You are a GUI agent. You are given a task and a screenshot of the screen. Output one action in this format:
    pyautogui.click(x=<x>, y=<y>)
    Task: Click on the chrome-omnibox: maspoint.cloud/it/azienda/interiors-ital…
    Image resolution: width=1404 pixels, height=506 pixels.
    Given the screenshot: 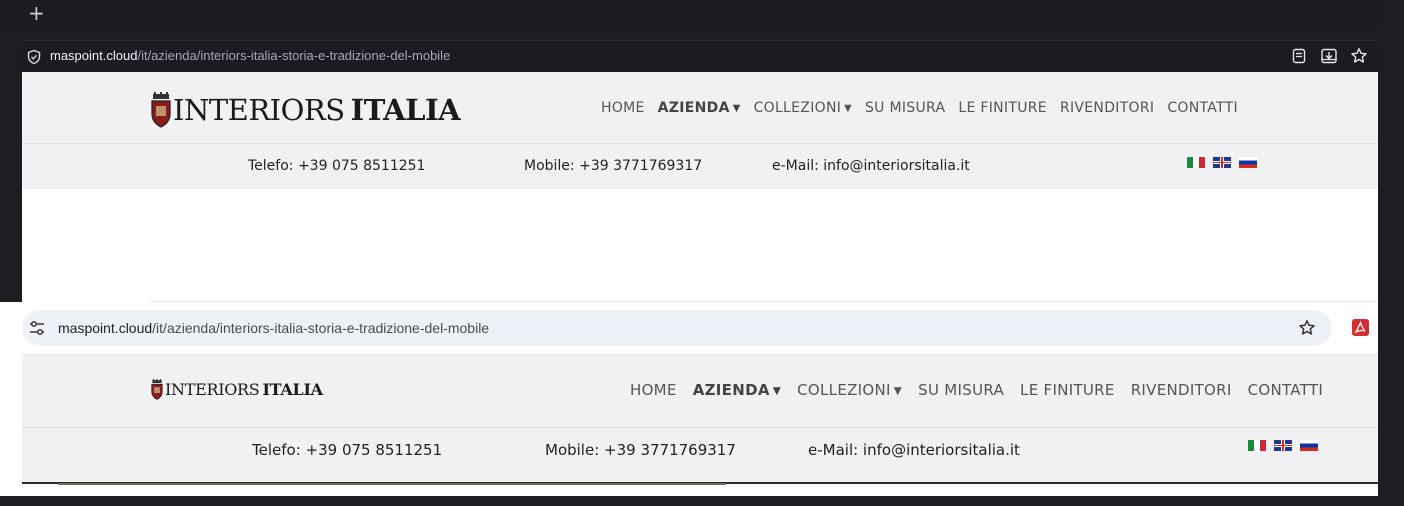 What is the action you would take?
    pyautogui.click(x=677, y=328)
    